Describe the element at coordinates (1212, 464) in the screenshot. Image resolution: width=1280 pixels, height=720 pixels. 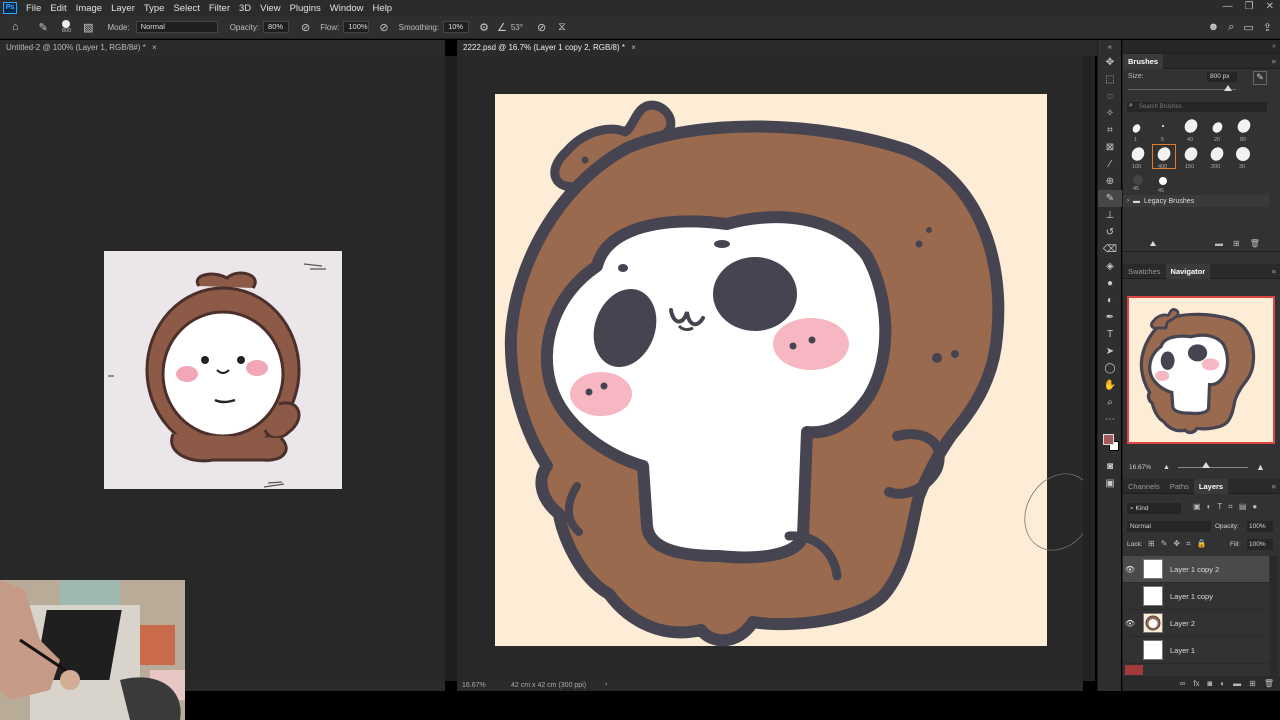
I see `navigator-zoom-slider` at that location.